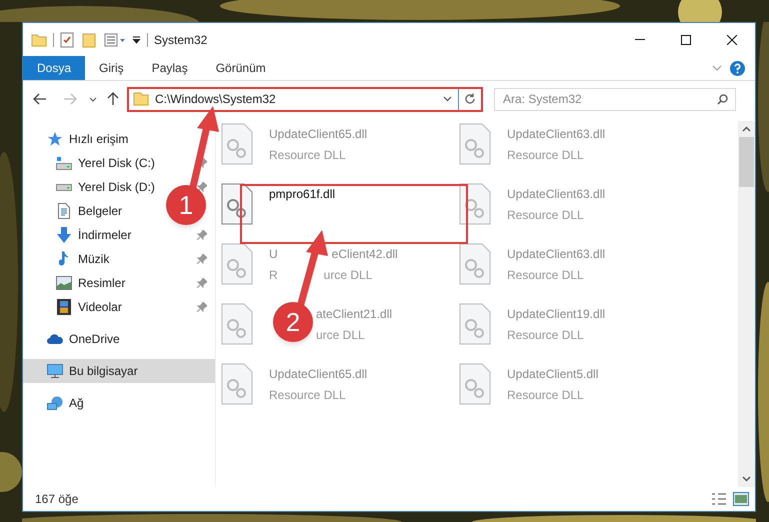  Describe the element at coordinates (91, 283) in the screenshot. I see `nav-item: Resimler` at that location.